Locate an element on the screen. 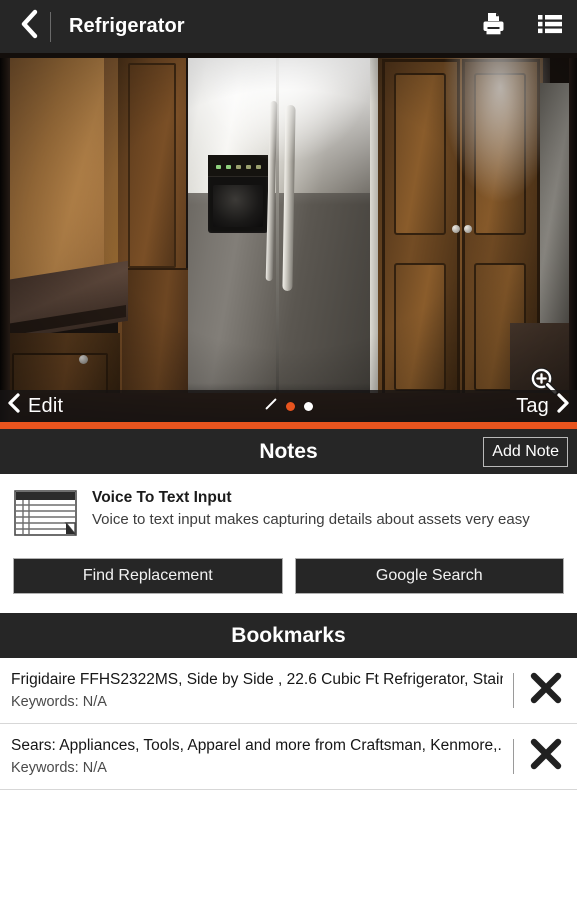 The width and height of the screenshot is (577, 900). edit-label: Edit is located at coordinates (46, 405).